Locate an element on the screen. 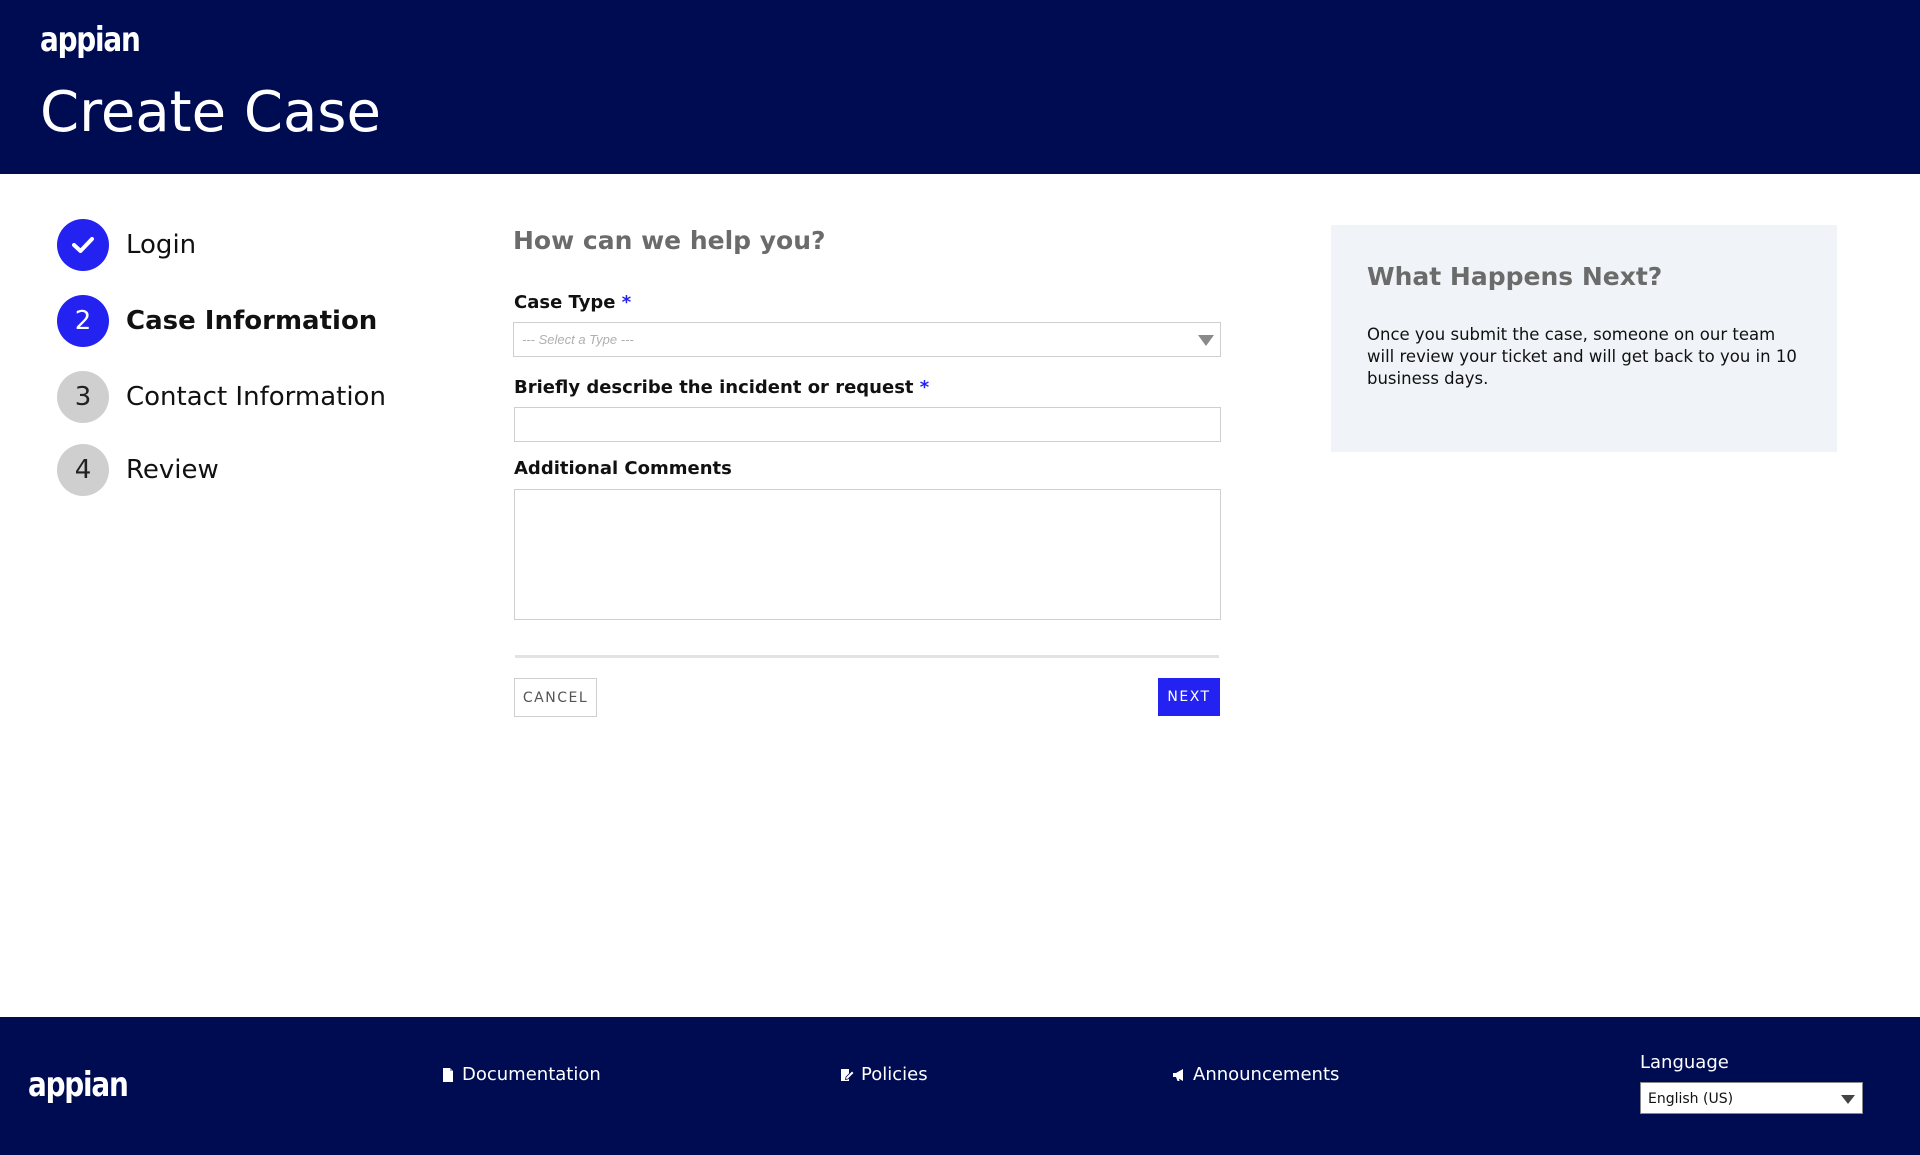  step-number: 2 is located at coordinates (83, 321).